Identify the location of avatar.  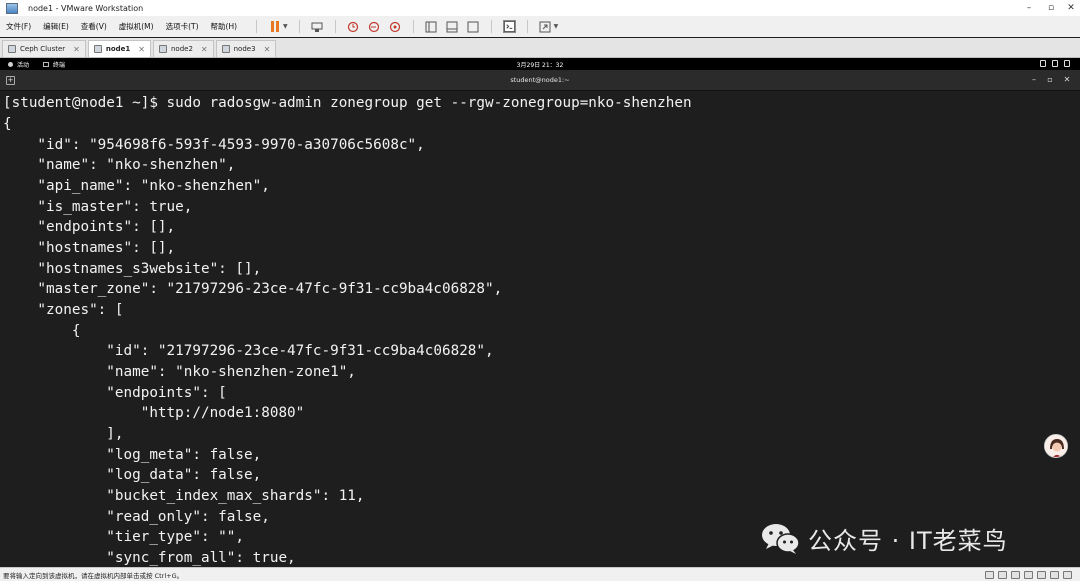
(1056, 446).